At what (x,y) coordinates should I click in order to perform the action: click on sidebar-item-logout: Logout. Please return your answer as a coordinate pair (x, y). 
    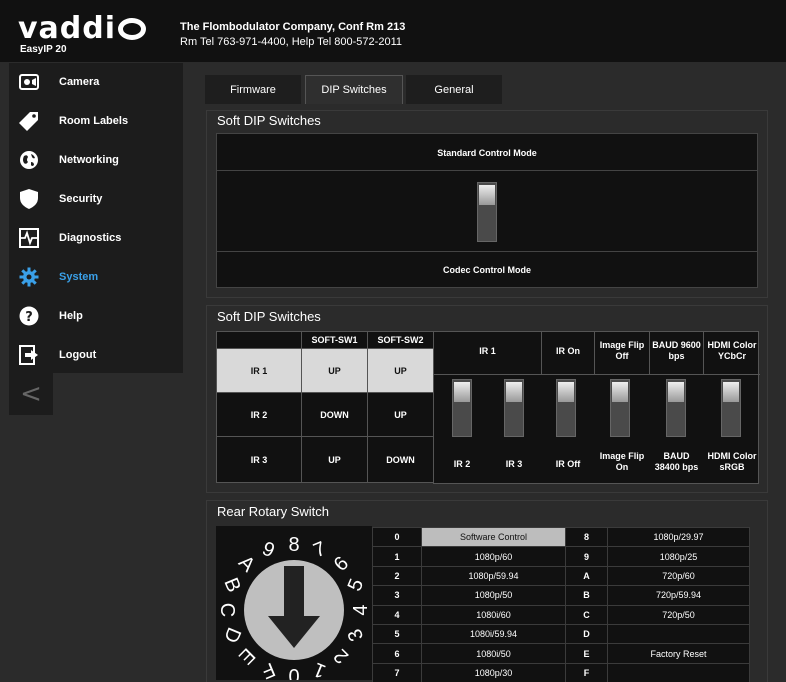
    Looking at the image, I should click on (96, 355).